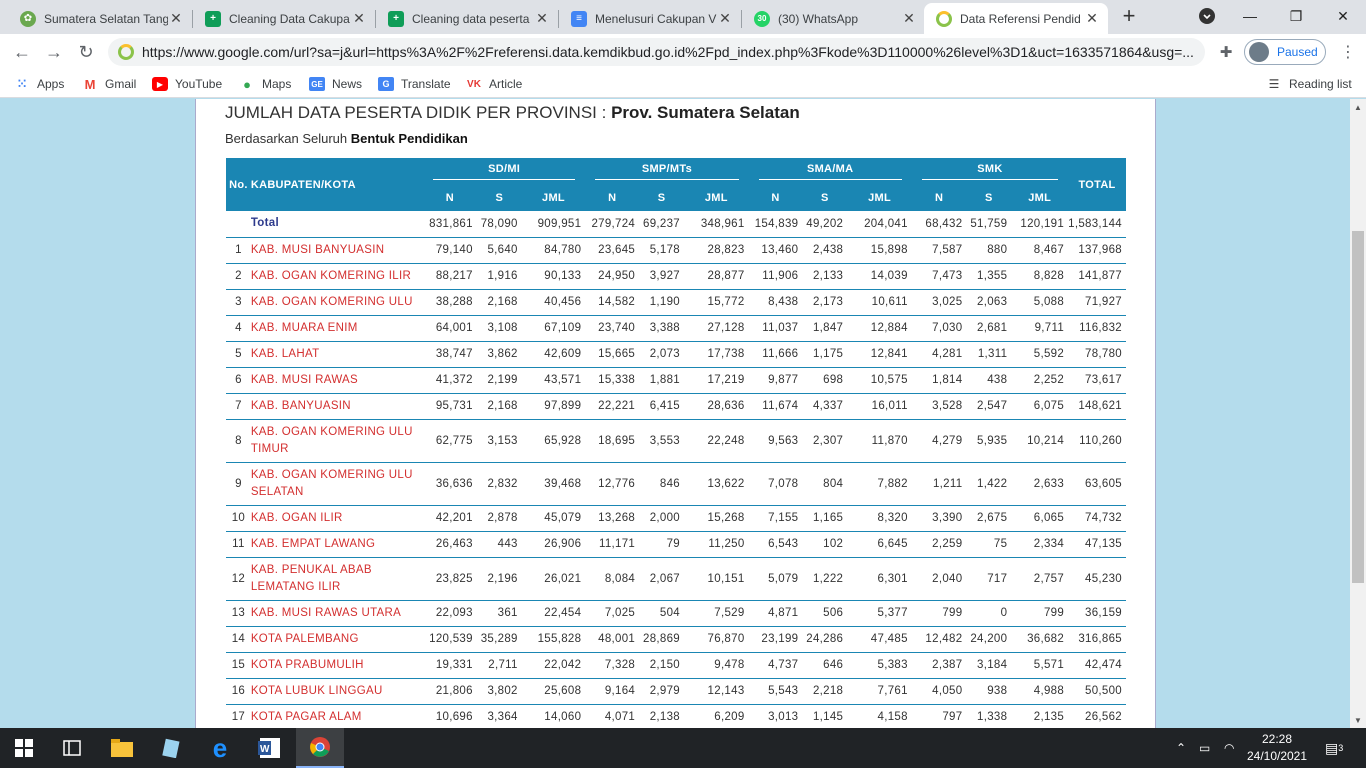 The image size is (1366, 768). What do you see at coordinates (1016, 18) in the screenshot?
I see `tab-data-referensi: Data Referensi Pendid ✕` at bounding box center [1016, 18].